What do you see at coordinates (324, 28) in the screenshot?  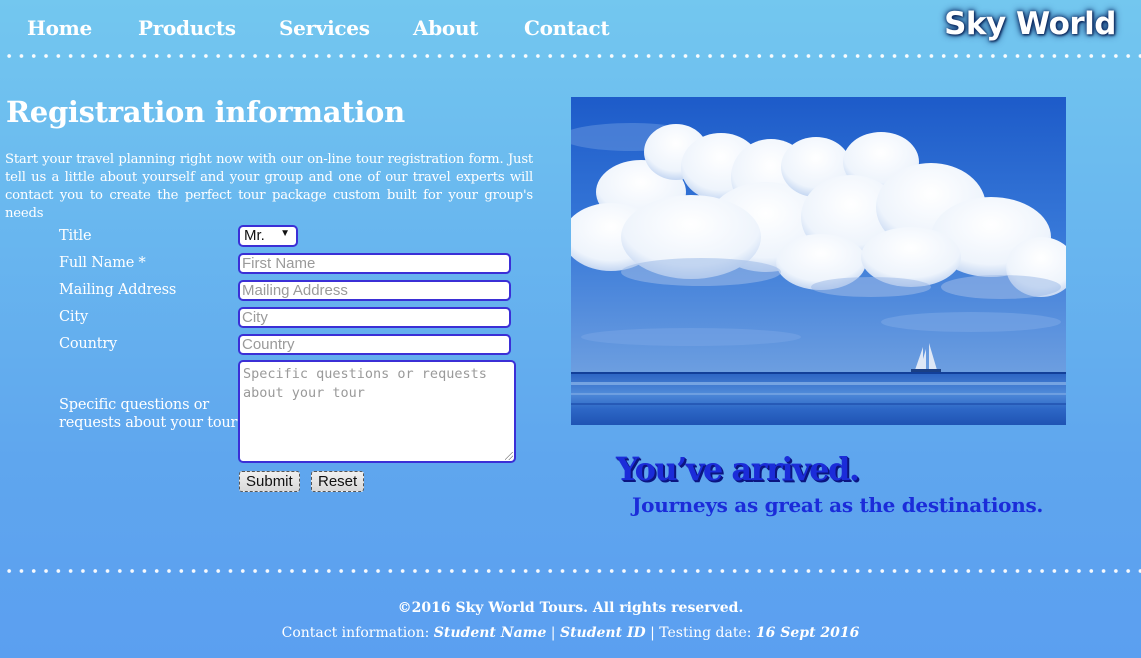 I see `nav-services-link: Services` at bounding box center [324, 28].